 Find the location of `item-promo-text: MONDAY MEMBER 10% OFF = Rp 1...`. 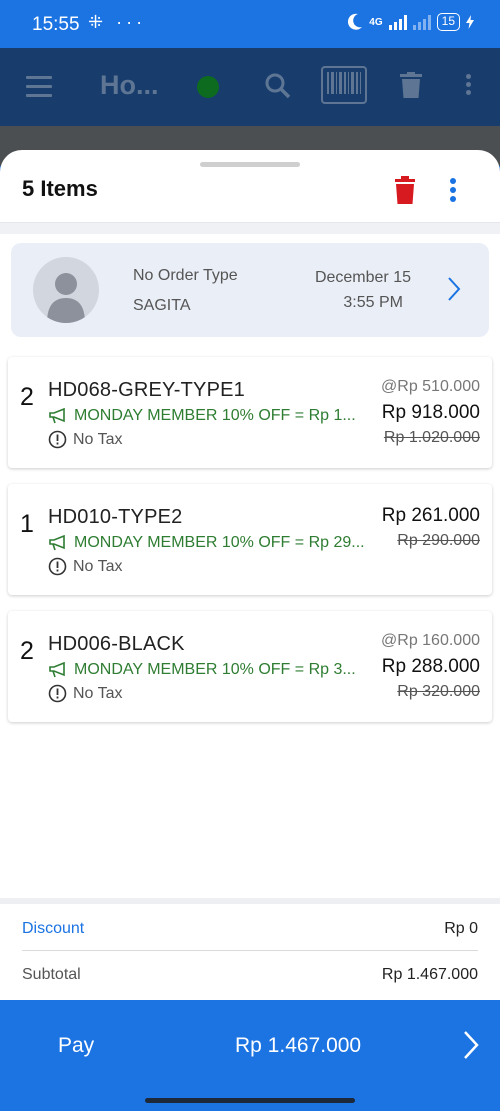

item-promo-text: MONDAY MEMBER 10% OFF = Rp 1... is located at coordinates (215, 415).